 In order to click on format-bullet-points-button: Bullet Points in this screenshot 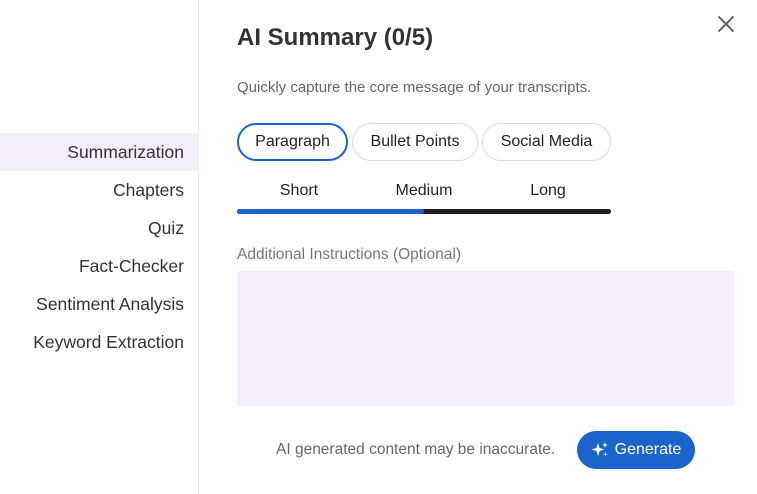, I will do `click(415, 142)`.